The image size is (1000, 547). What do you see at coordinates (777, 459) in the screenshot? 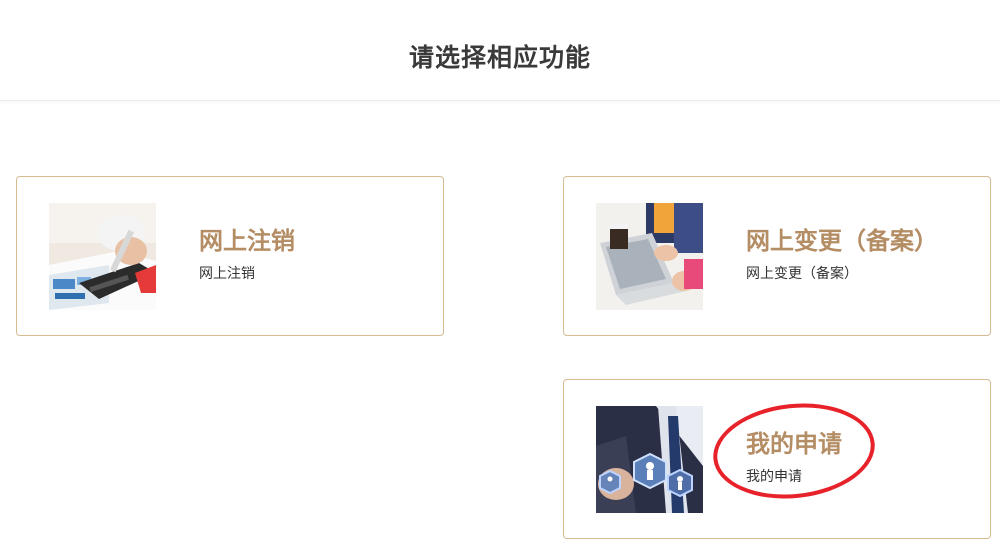
I see `card-my-applications: 我的申请 我的申请` at bounding box center [777, 459].